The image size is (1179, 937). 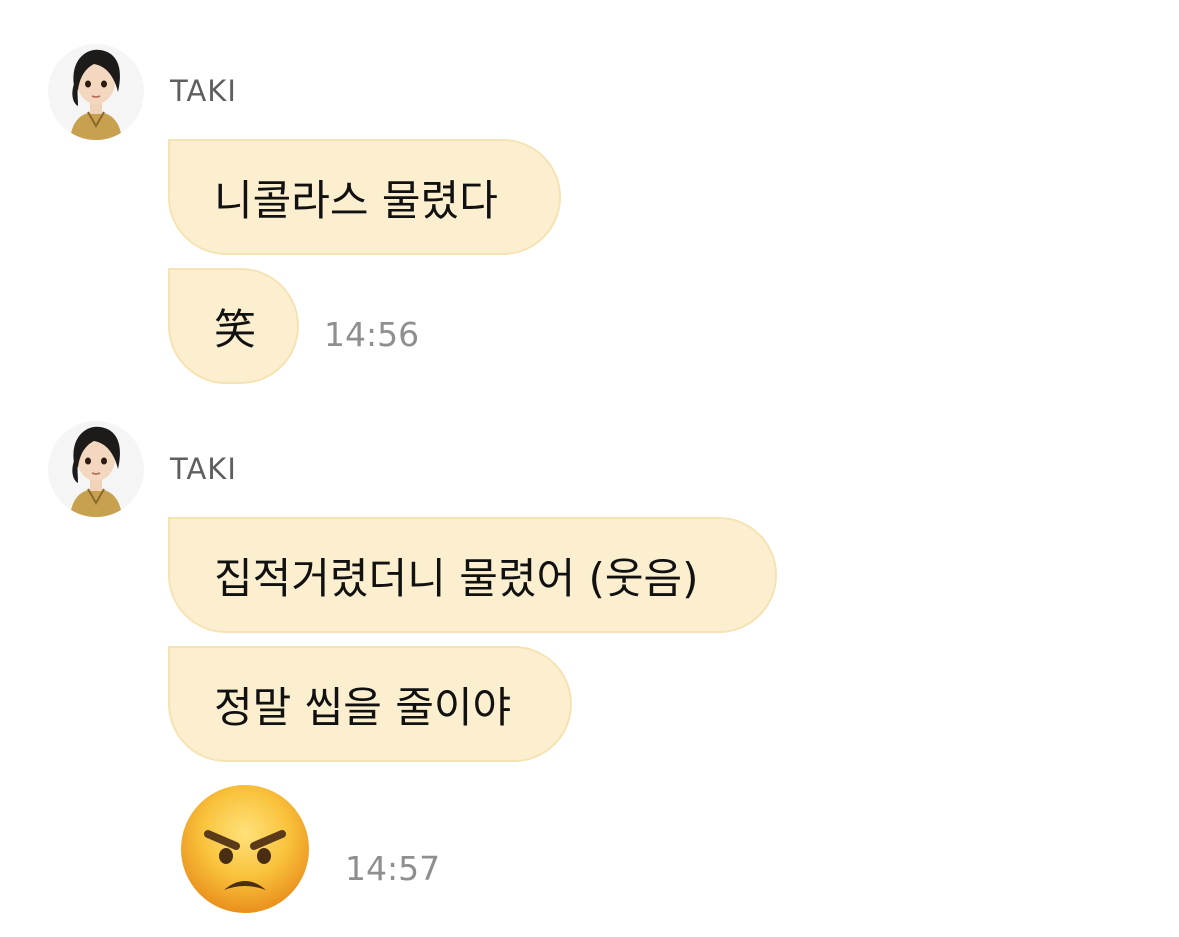 I want to click on message-bubble: 니콜라스 물렸다, so click(x=364, y=197).